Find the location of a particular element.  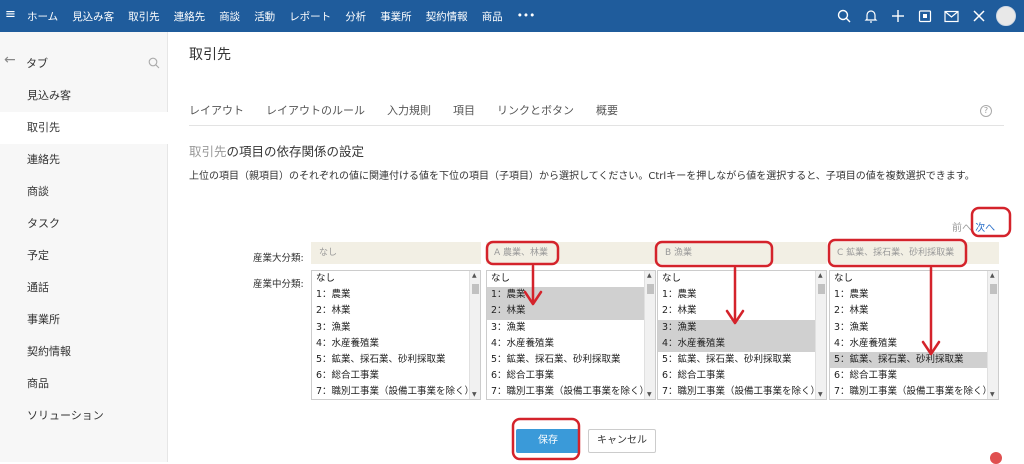

tab: 項目 is located at coordinates (464, 110).